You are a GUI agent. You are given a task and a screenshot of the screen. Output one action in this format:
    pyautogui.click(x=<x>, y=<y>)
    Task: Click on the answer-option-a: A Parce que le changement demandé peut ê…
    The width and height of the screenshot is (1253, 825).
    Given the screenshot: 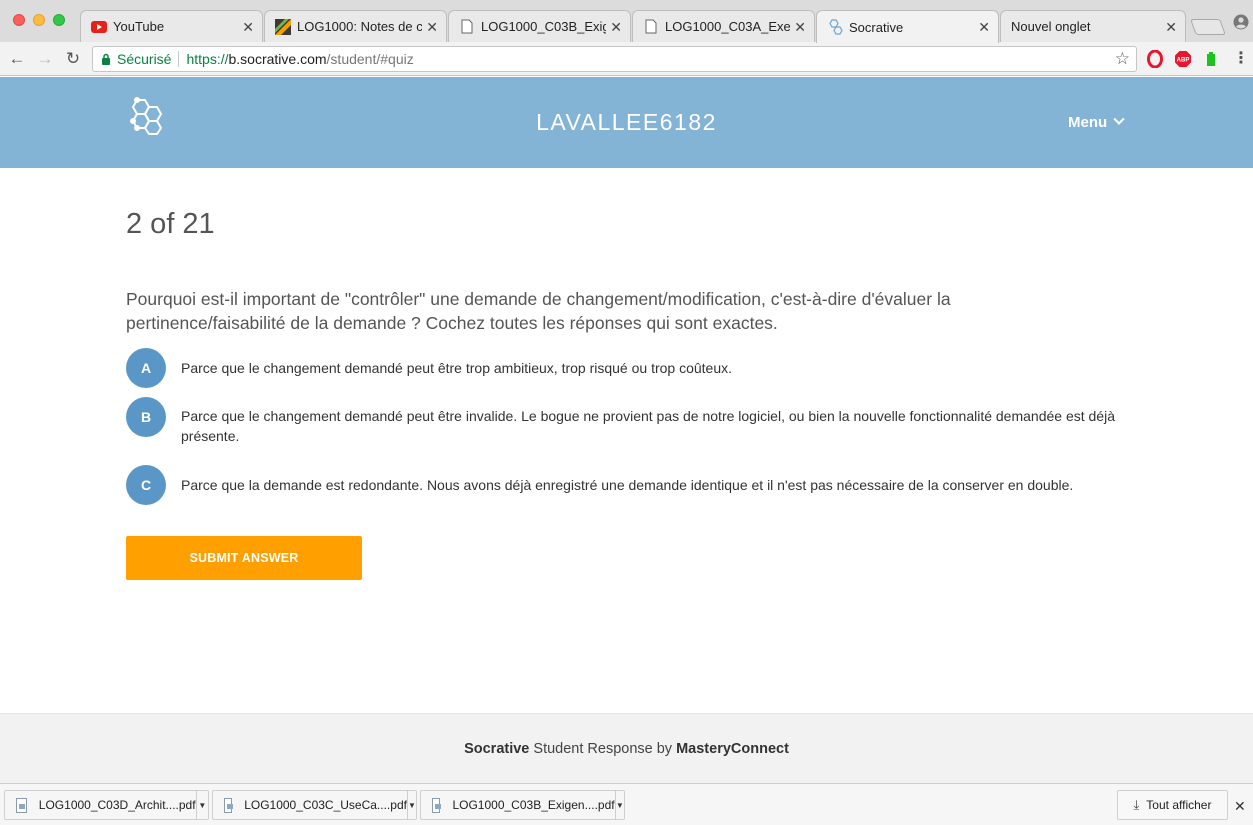 What is the action you would take?
    pyautogui.click(x=626, y=368)
    